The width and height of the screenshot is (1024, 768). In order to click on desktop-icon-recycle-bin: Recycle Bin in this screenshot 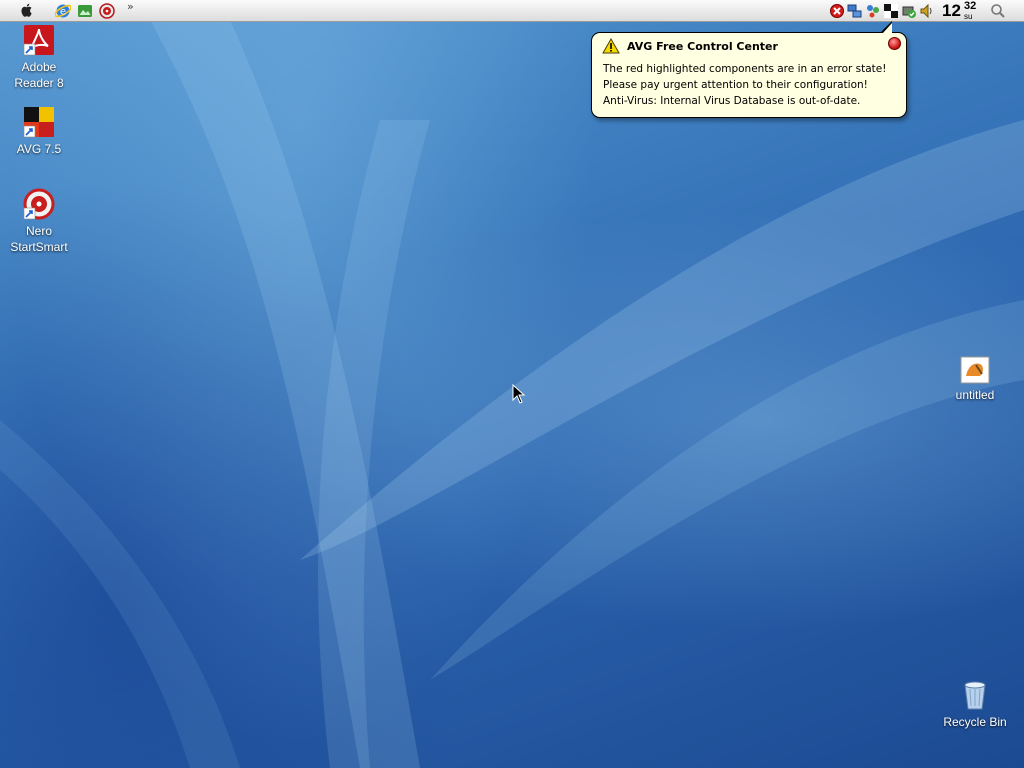, I will do `click(975, 704)`.